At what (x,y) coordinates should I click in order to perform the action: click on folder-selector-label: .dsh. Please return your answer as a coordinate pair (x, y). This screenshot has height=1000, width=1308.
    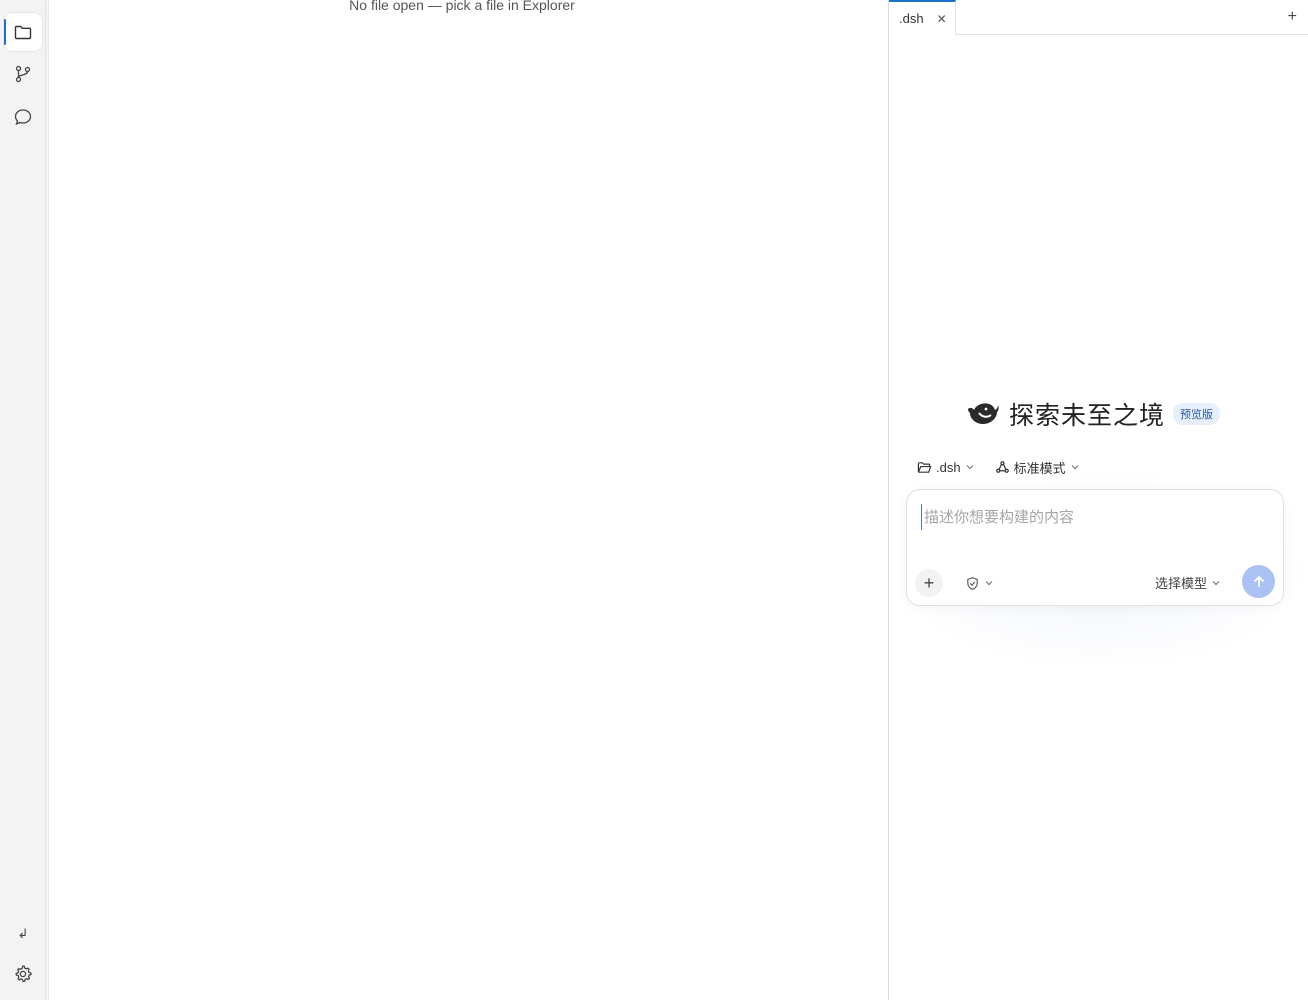
    Looking at the image, I should click on (948, 467).